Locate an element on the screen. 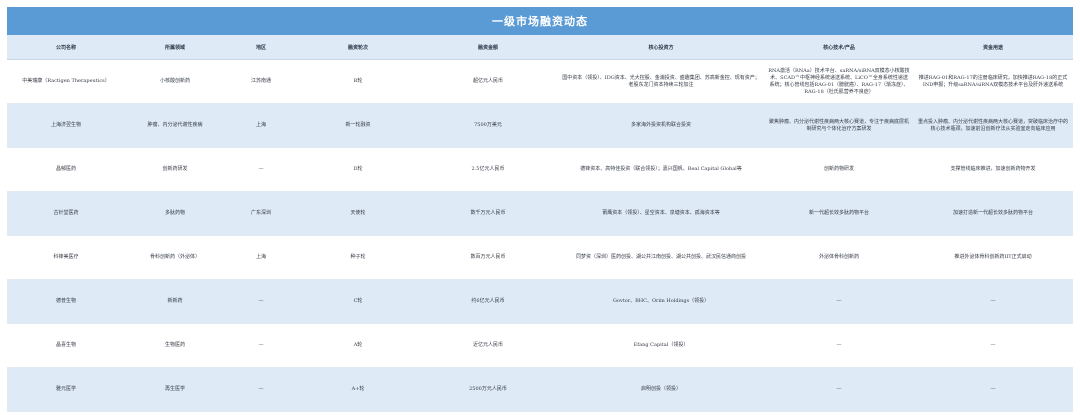 The width and height of the screenshot is (1080, 415). cell-use-of-funds: 推进外泌体骨科创新药IIT正式启动 is located at coordinates (993, 257).